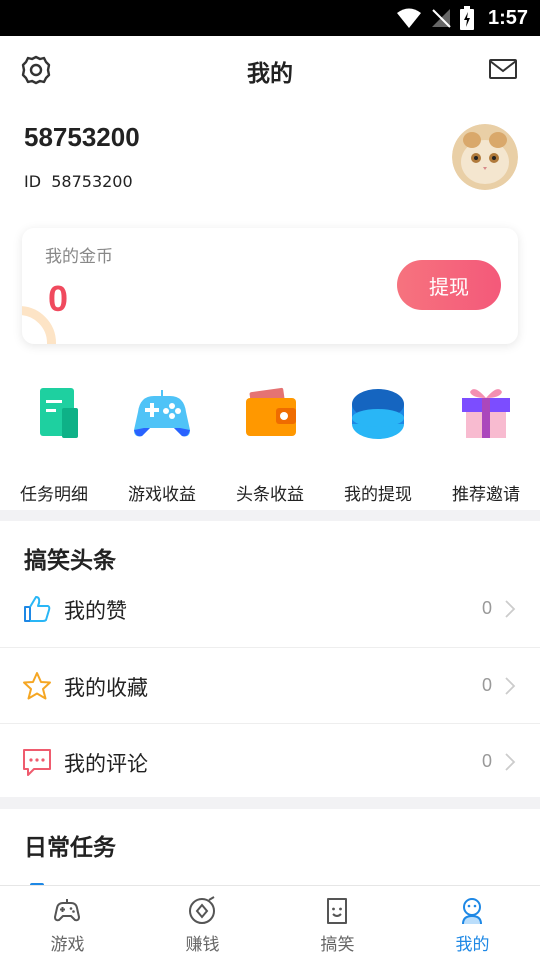 The height and width of the screenshot is (960, 540). I want to click on shortcut-referral-invite: 推荐邀请, so click(486, 444).